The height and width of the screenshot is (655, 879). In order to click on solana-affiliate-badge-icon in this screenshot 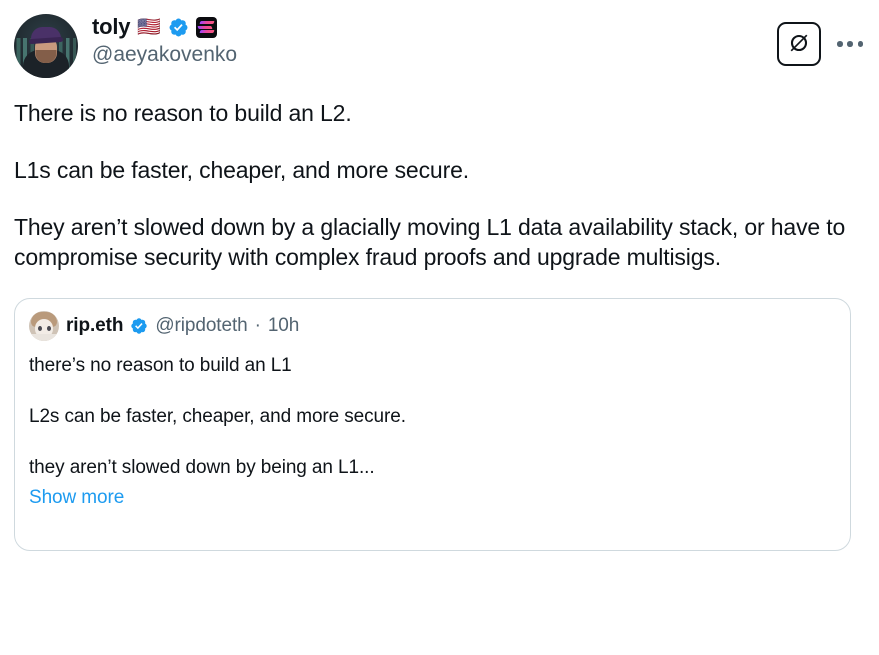, I will do `click(206, 27)`.